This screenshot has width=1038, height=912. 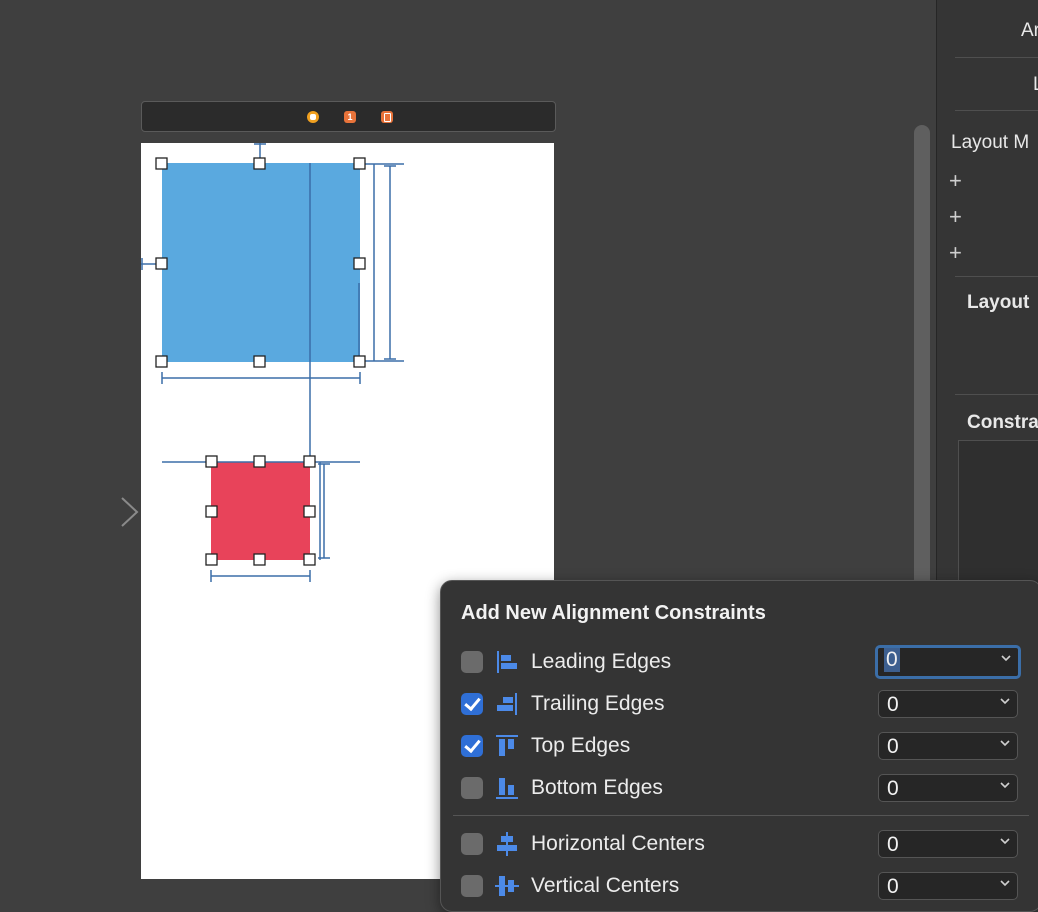 I want to click on top-edges-icon, so click(x=507, y=745).